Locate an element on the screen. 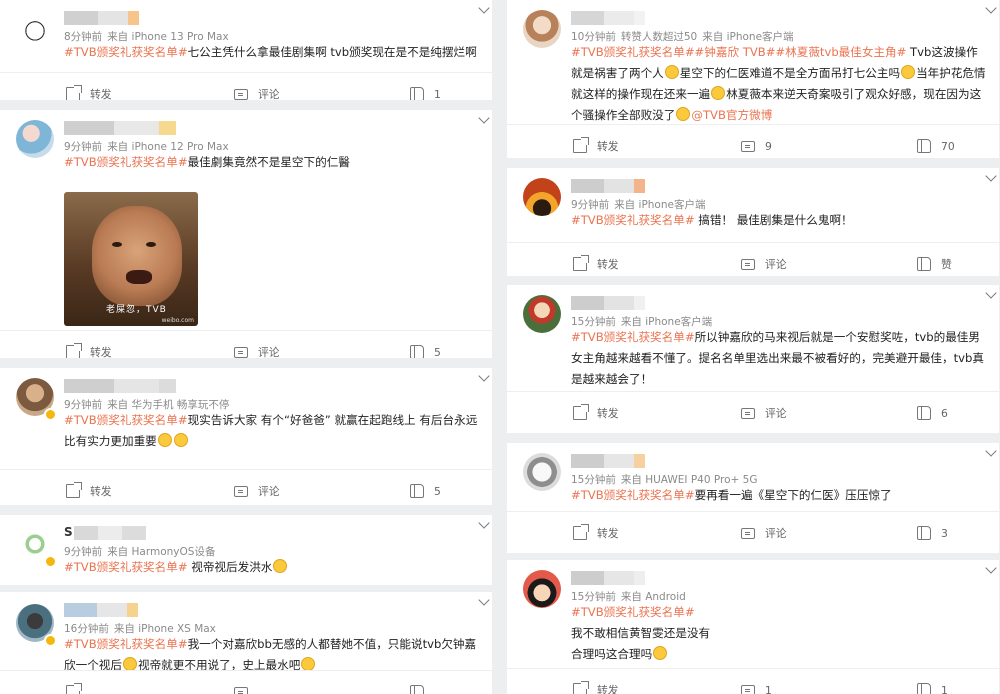 The height and width of the screenshot is (694, 1000). share-button is located at coordinates (78, 688).